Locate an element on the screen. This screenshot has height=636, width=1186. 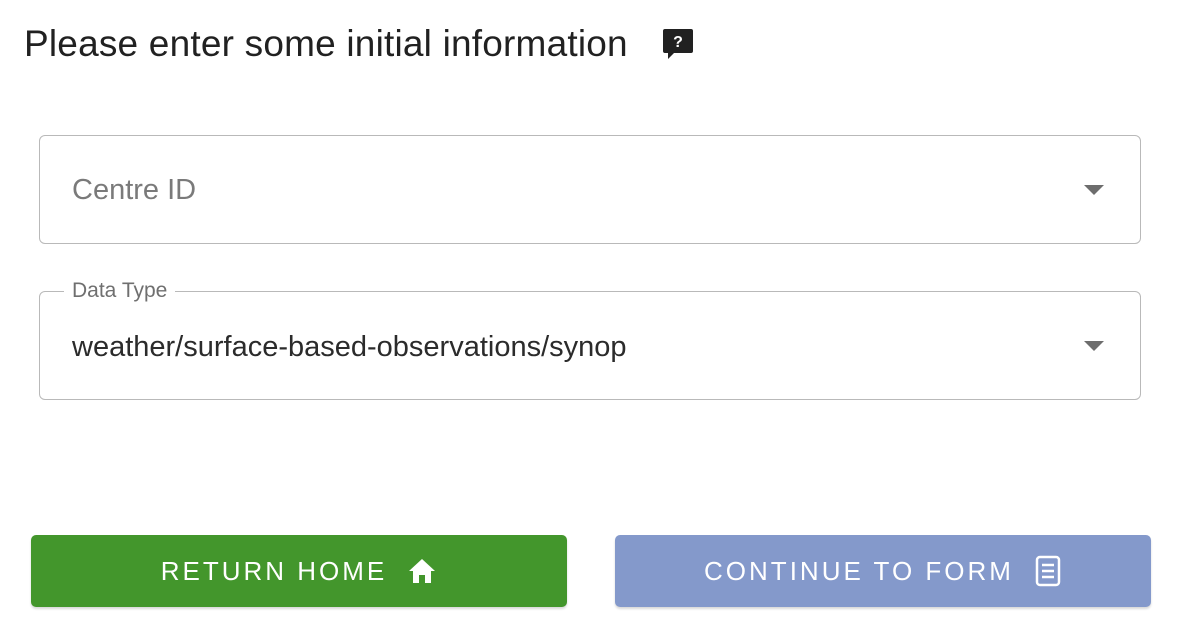
continue-to-form-button: CONTINUE TO FORM is located at coordinates (883, 571).